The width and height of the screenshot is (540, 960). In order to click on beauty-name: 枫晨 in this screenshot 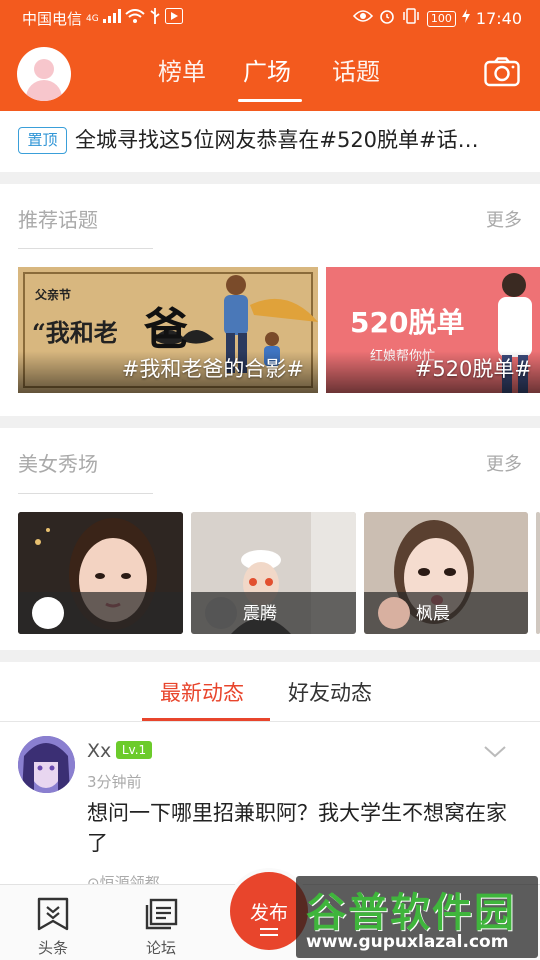, I will do `click(433, 614)`.